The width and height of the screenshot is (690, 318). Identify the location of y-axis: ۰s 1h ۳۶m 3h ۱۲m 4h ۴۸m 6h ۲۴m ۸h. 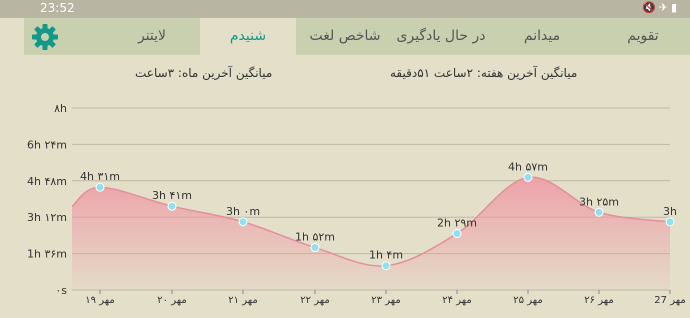
(47, 199).